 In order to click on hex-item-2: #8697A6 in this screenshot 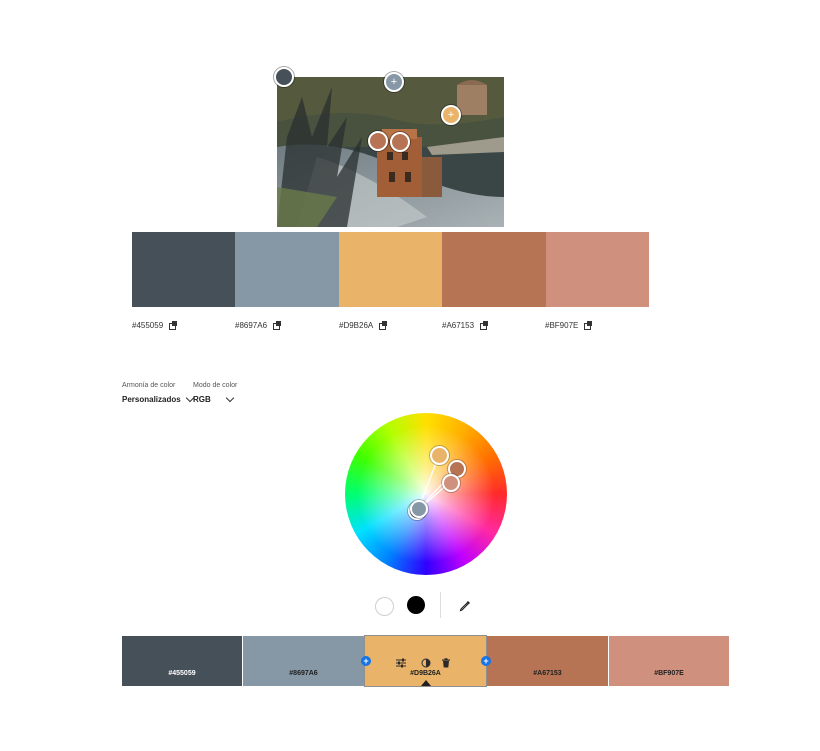, I will do `click(258, 325)`.